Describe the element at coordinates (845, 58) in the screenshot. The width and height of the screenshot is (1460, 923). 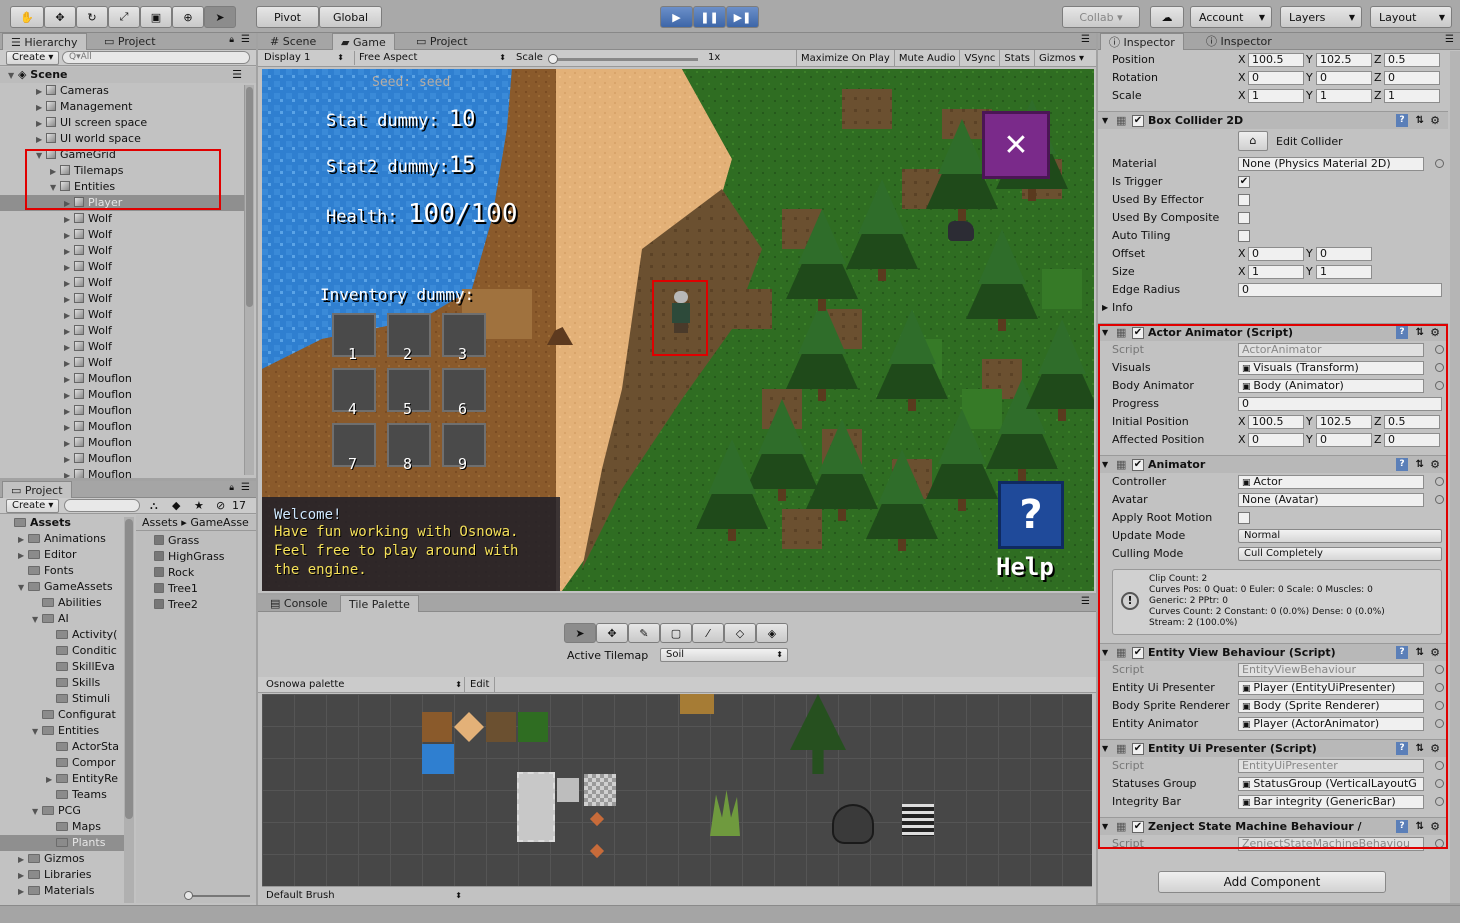
I see `game-toggle-button: Maximize On Play` at that location.